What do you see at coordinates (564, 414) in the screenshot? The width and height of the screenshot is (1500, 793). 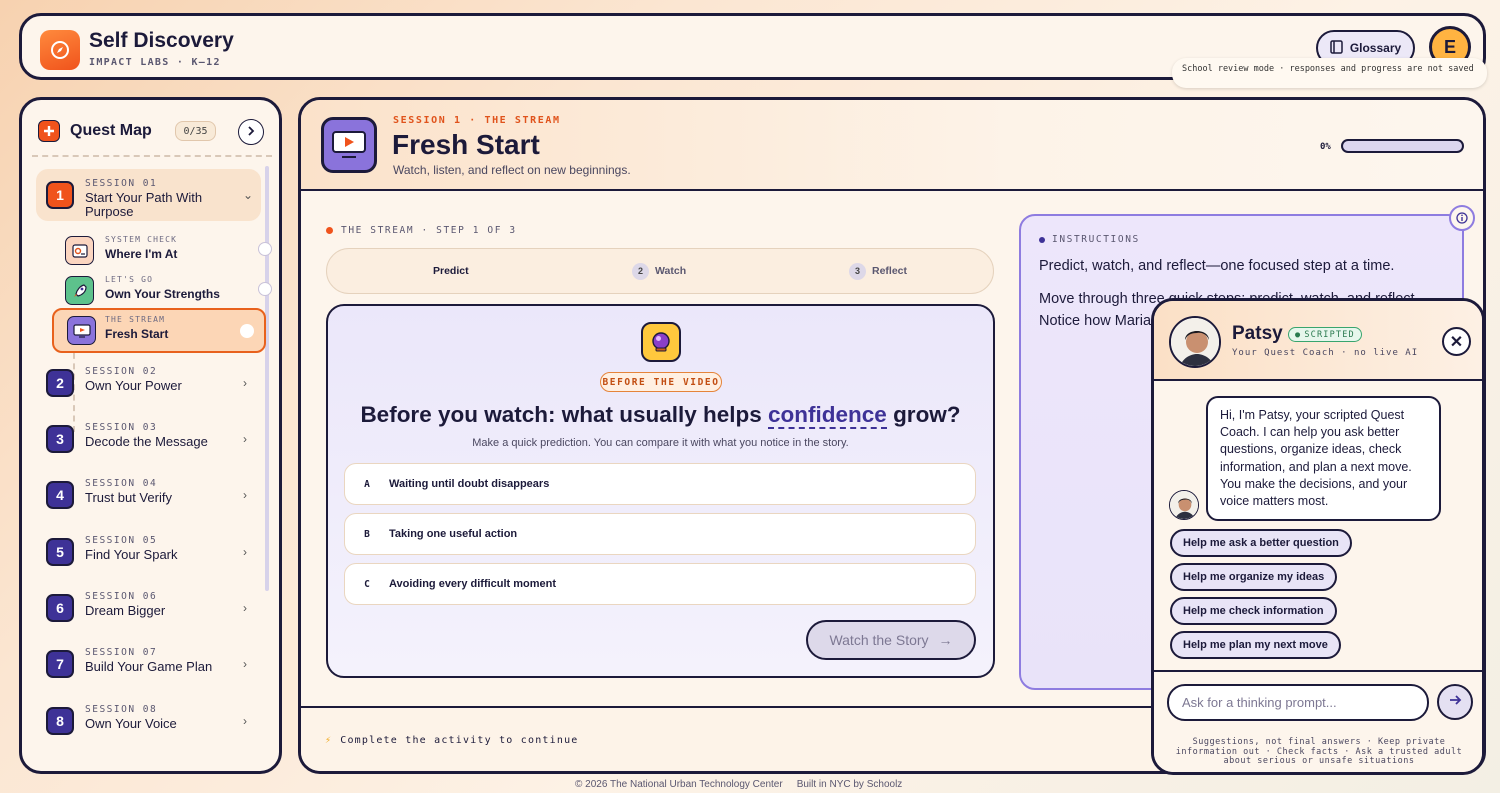 I see `question-text: Before you watch: what usually helps` at bounding box center [564, 414].